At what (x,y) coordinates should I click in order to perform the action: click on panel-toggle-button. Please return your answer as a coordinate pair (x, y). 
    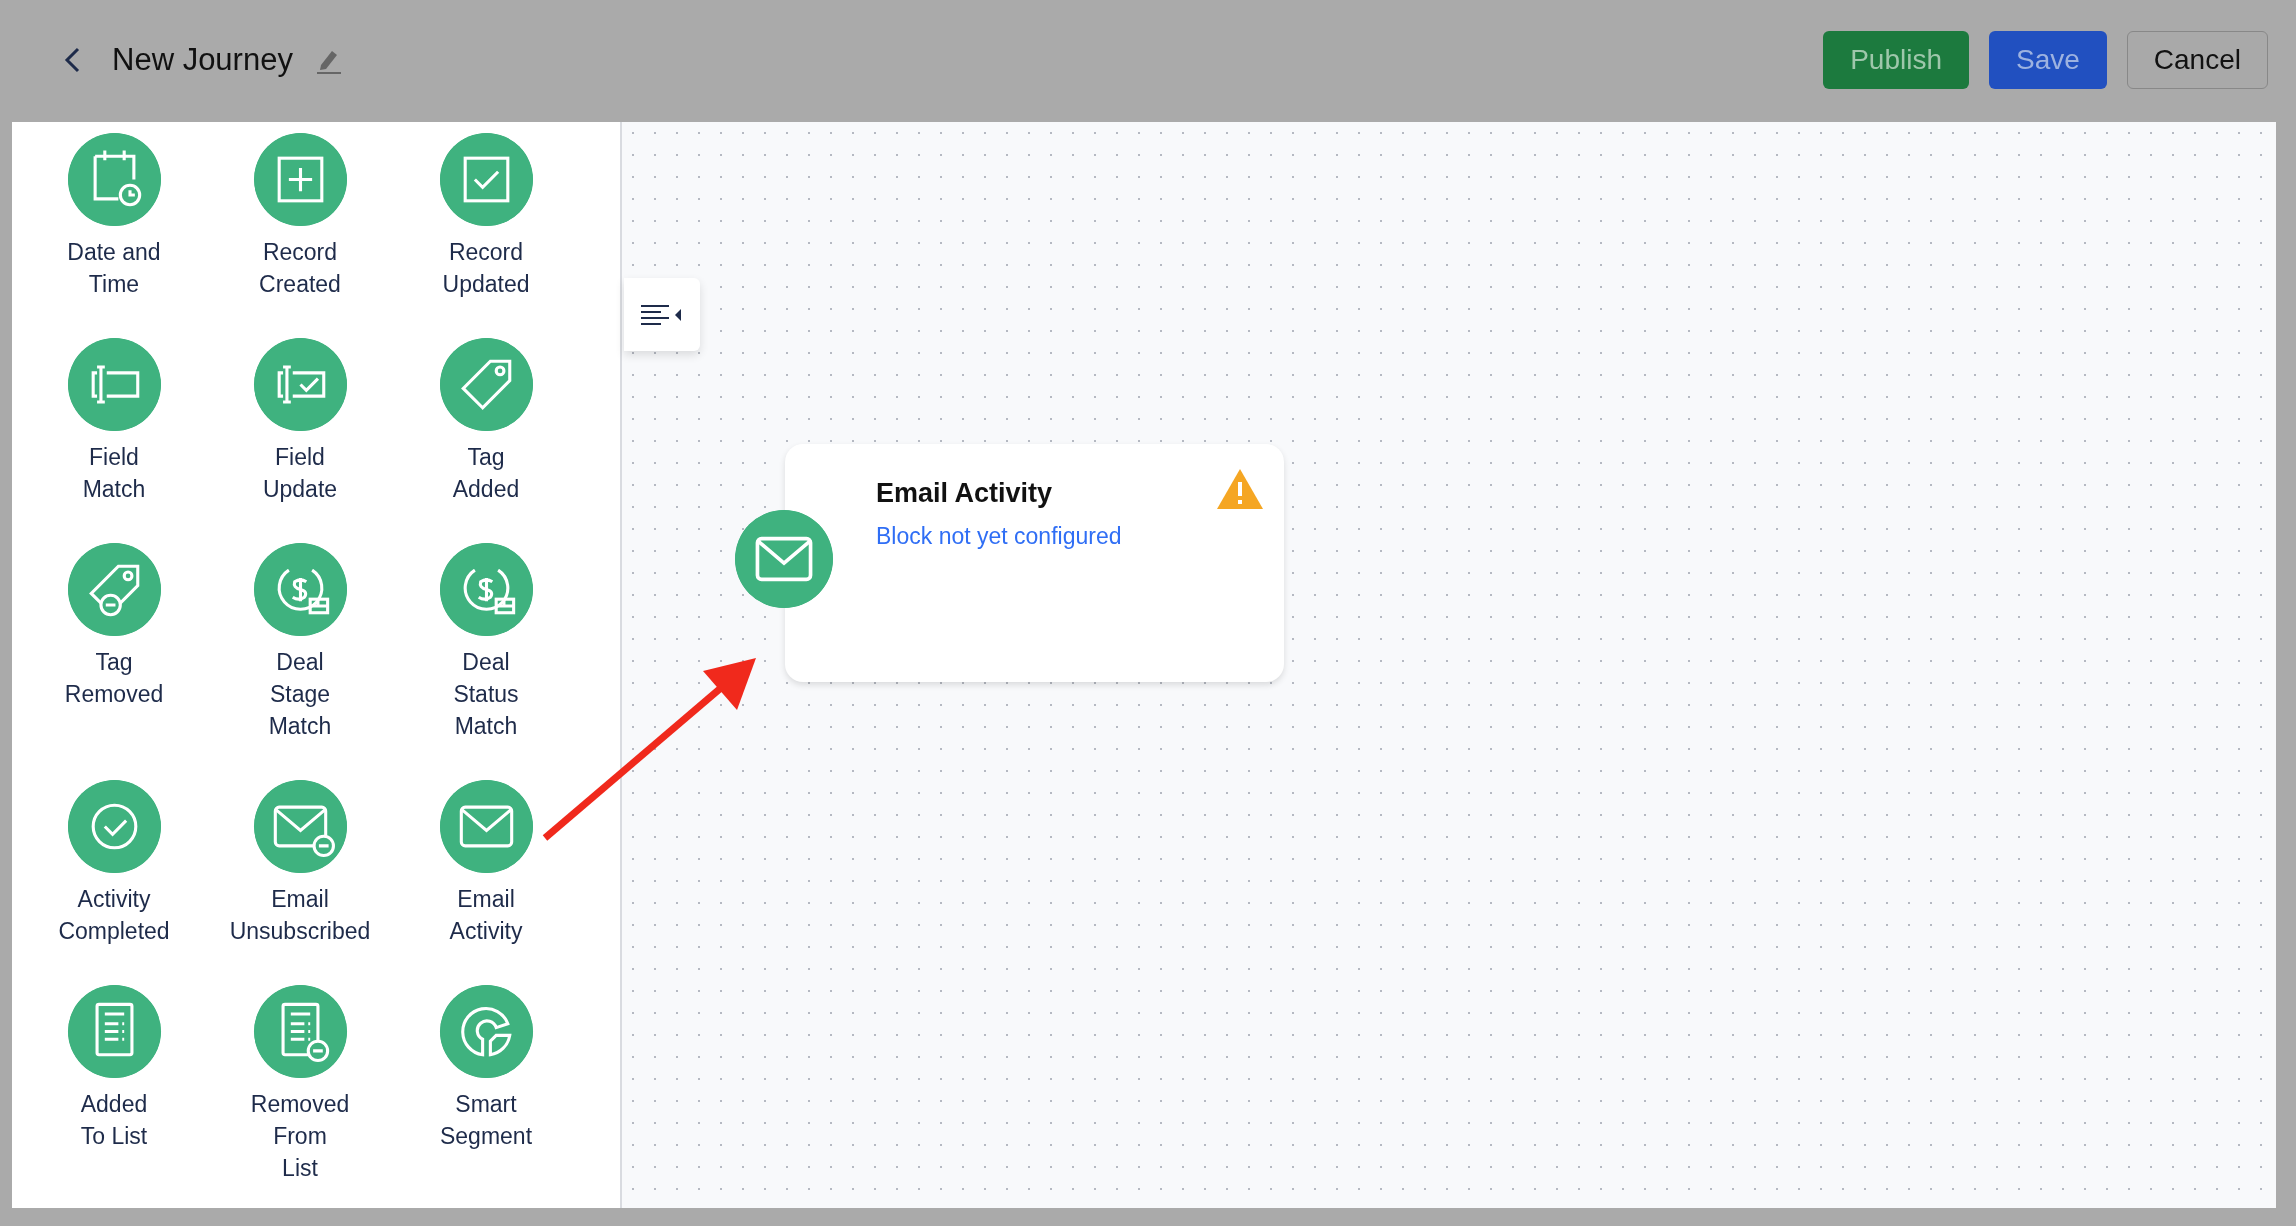
    Looking at the image, I should click on (662, 314).